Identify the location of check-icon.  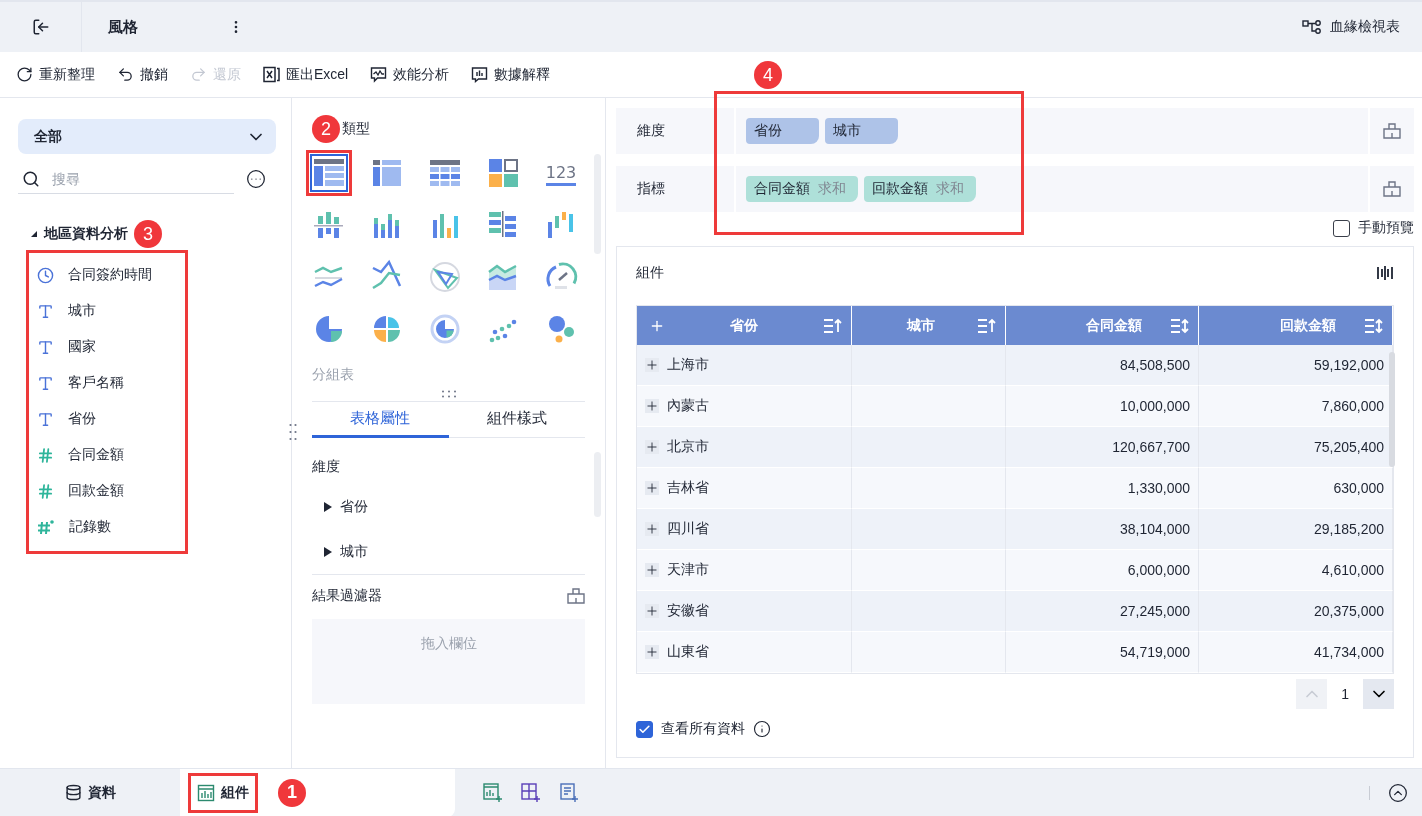
(644, 729).